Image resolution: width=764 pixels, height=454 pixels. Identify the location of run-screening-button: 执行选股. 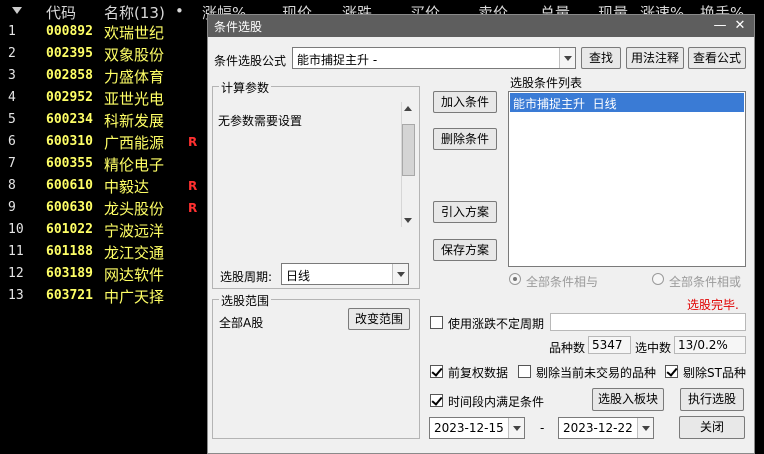
(712, 399).